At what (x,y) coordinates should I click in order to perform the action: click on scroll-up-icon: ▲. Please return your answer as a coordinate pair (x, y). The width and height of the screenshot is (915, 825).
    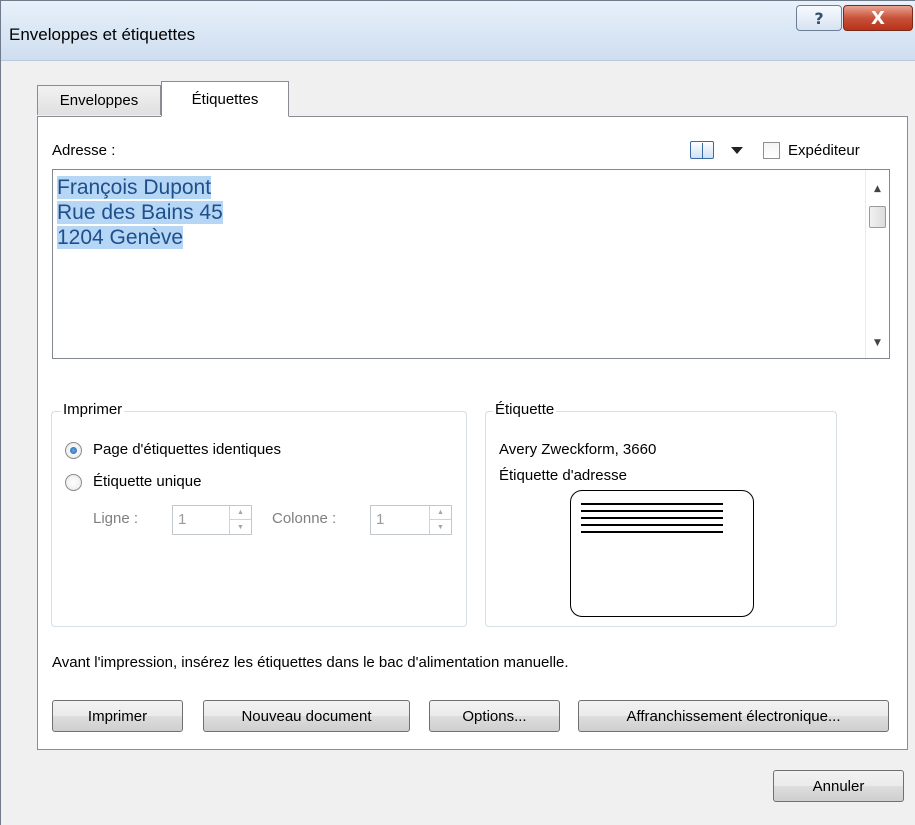
    Looking at the image, I should click on (877, 189).